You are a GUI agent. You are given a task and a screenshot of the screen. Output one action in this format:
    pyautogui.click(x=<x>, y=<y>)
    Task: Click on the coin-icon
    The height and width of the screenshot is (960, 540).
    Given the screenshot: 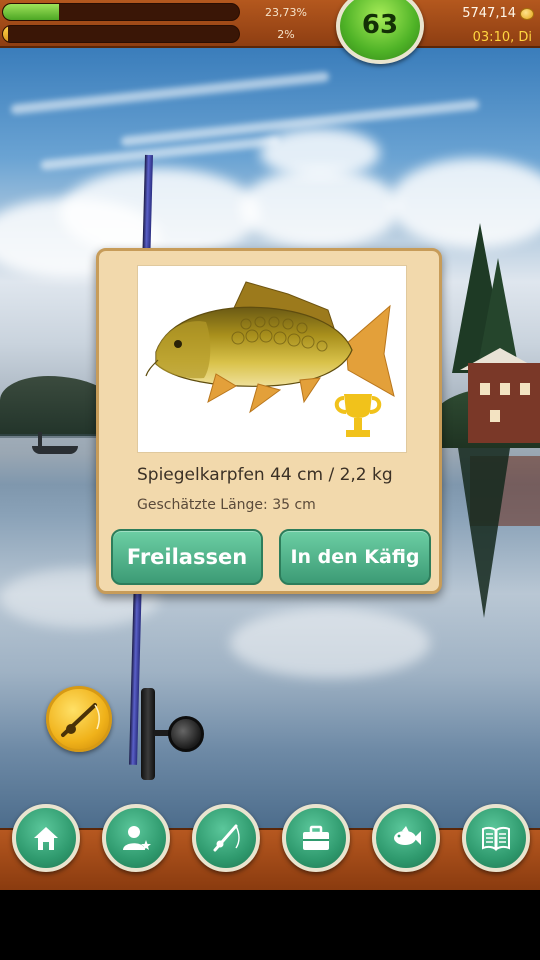 What is the action you would take?
    pyautogui.click(x=527, y=14)
    